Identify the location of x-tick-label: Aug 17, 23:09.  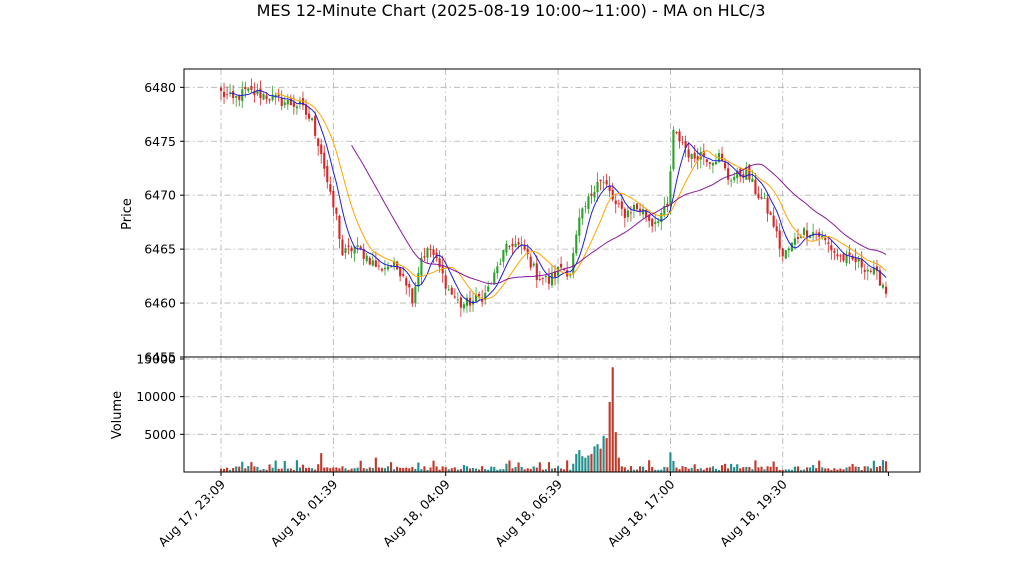
(191, 512).